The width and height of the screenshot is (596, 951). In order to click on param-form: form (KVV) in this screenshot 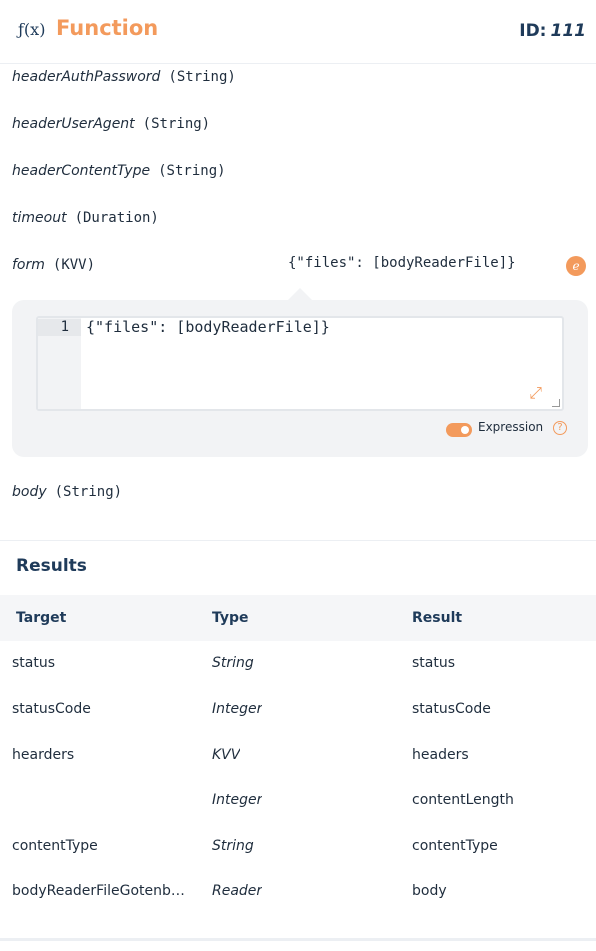, I will do `click(53, 265)`.